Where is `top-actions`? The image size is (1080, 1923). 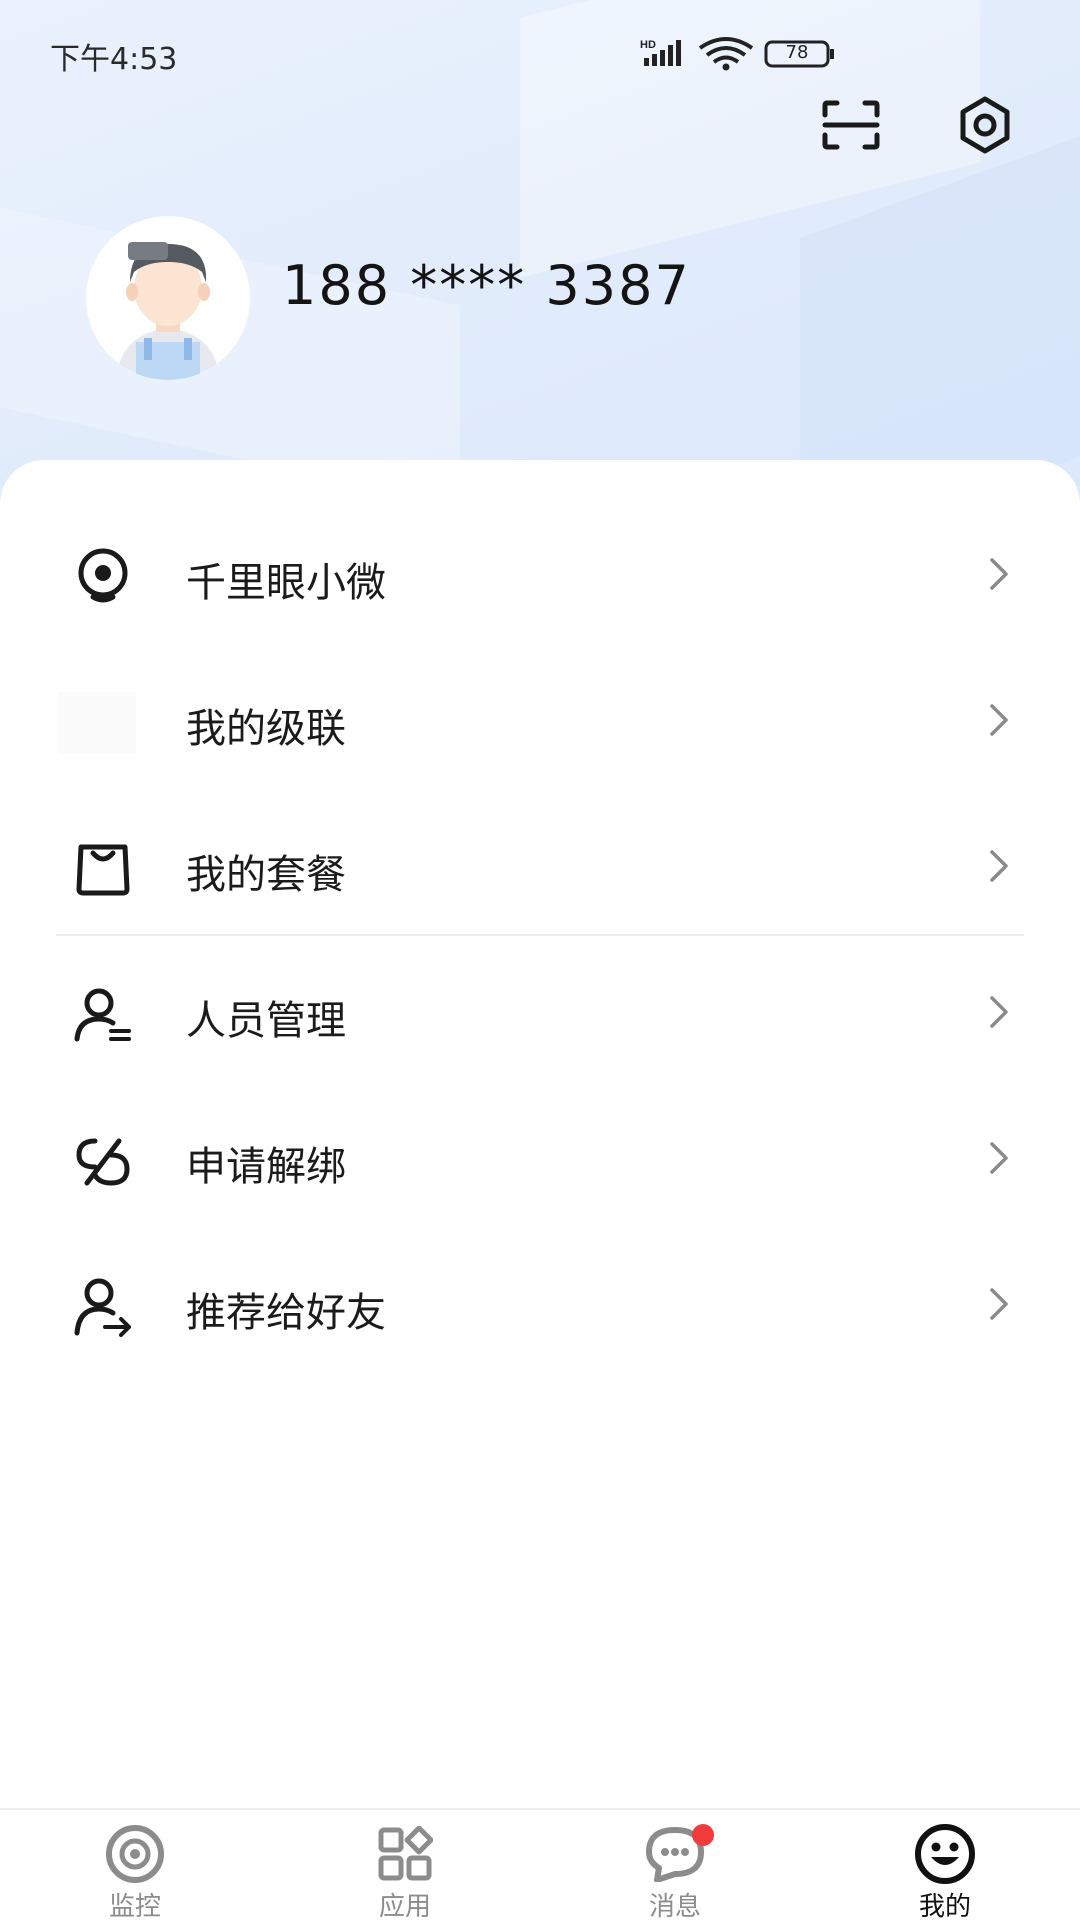
top-actions is located at coordinates (930, 130).